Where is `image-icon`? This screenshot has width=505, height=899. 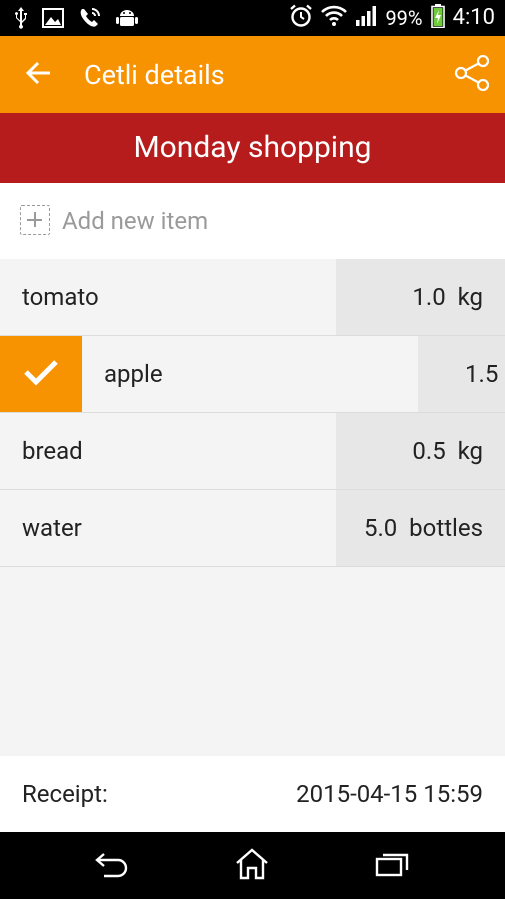 image-icon is located at coordinates (53, 20).